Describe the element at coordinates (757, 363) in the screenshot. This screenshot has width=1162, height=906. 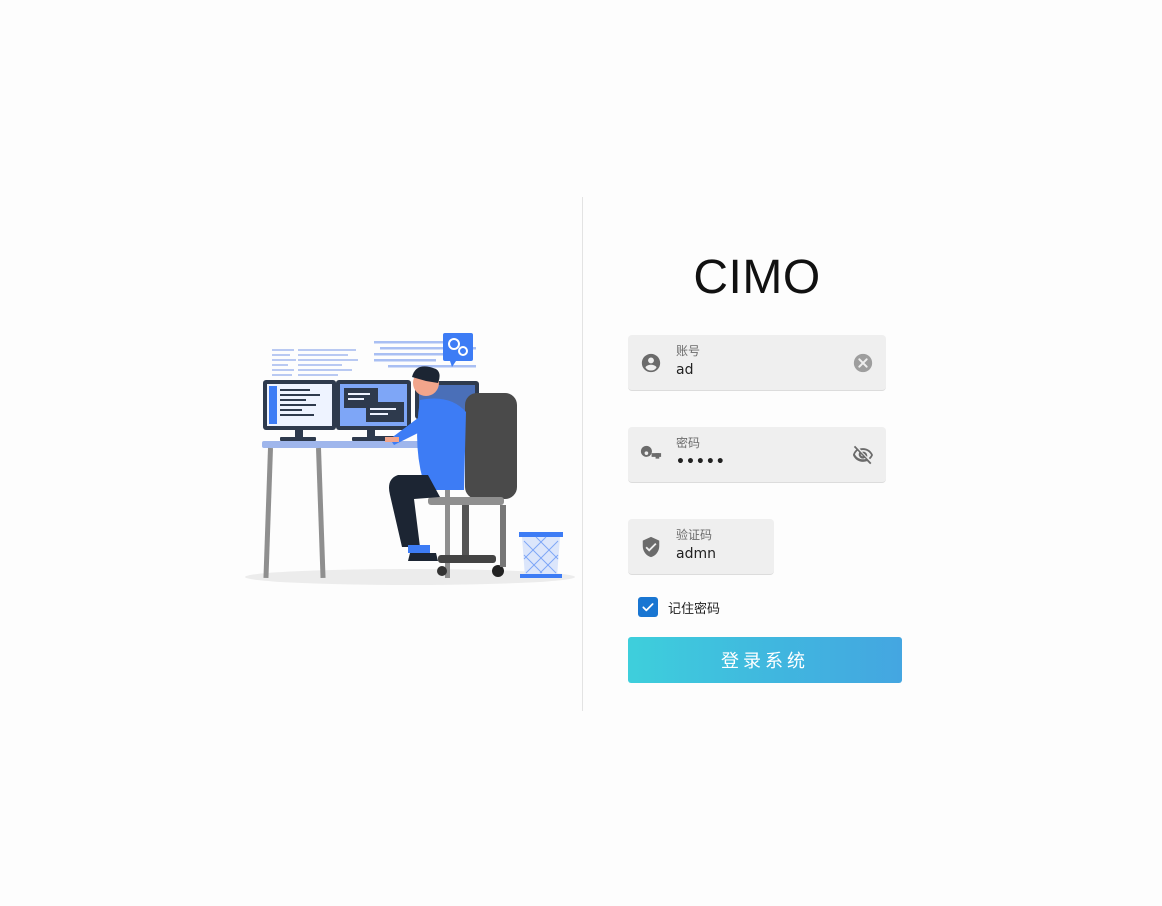
I see `account-field: 账号 ad` at that location.